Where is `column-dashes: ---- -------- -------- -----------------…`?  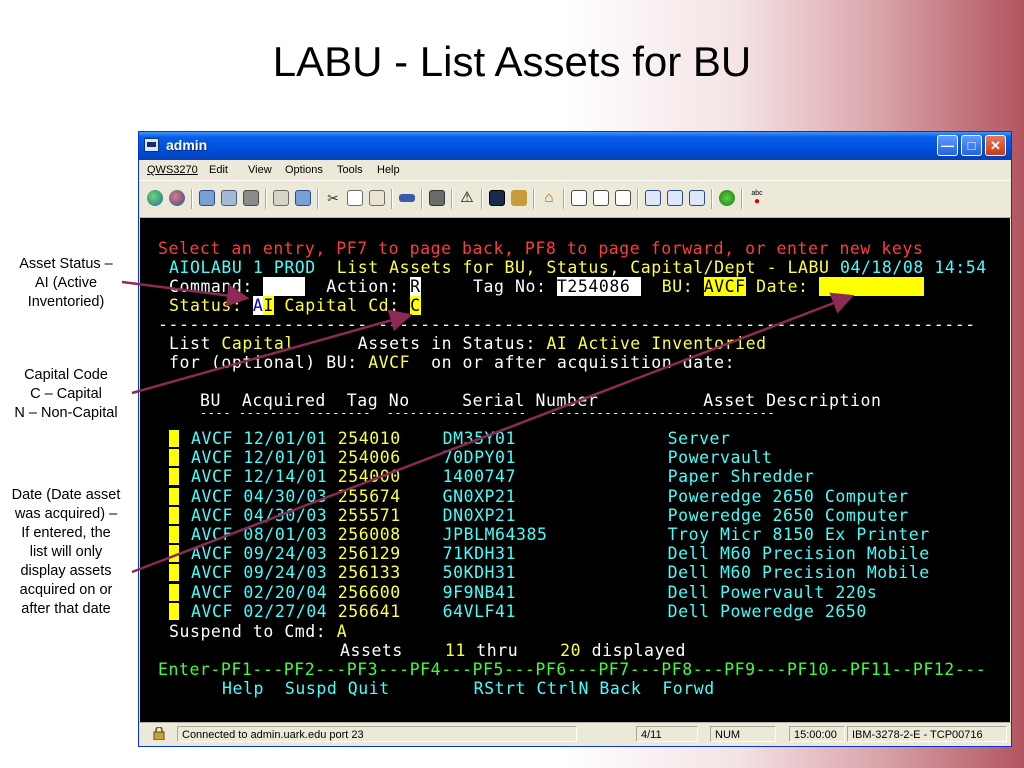
column-dashes: ---- -------- -------- -----------------… is located at coordinates (488, 413).